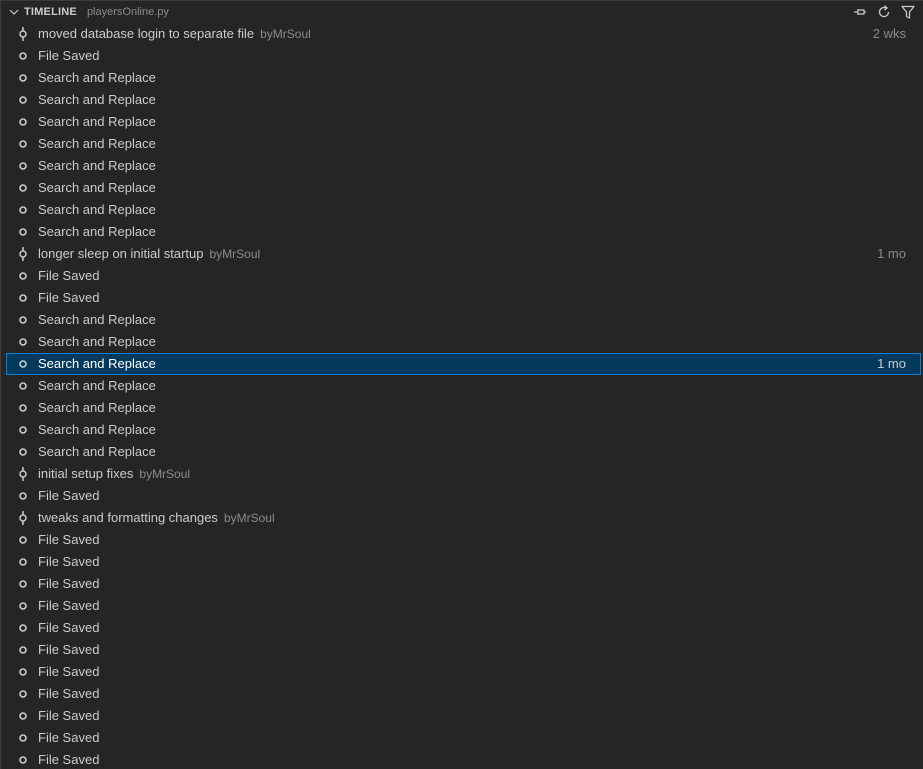 Image resolution: width=923 pixels, height=769 pixels. Describe the element at coordinates (149, 254) in the screenshot. I see `item-label: longer sleep on initial startup byMrSoul` at that location.